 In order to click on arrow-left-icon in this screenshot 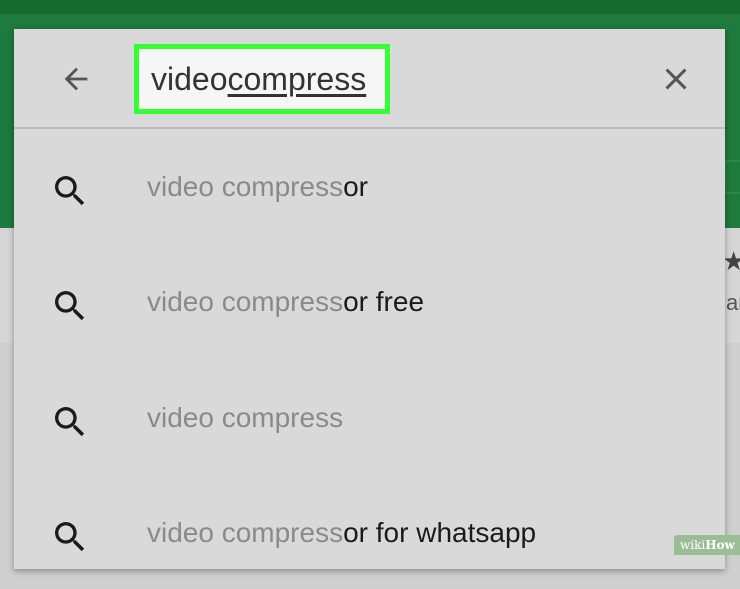, I will do `click(76, 79)`.